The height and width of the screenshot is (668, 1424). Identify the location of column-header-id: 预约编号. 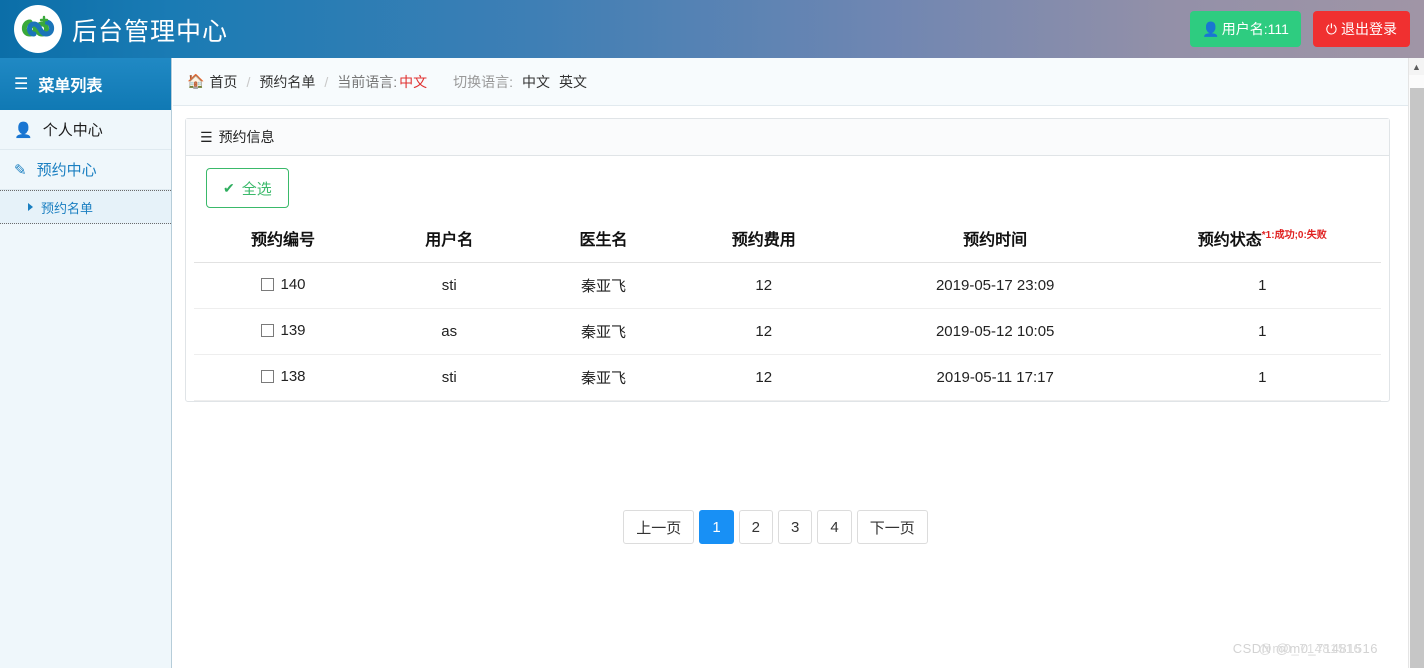
(283, 242).